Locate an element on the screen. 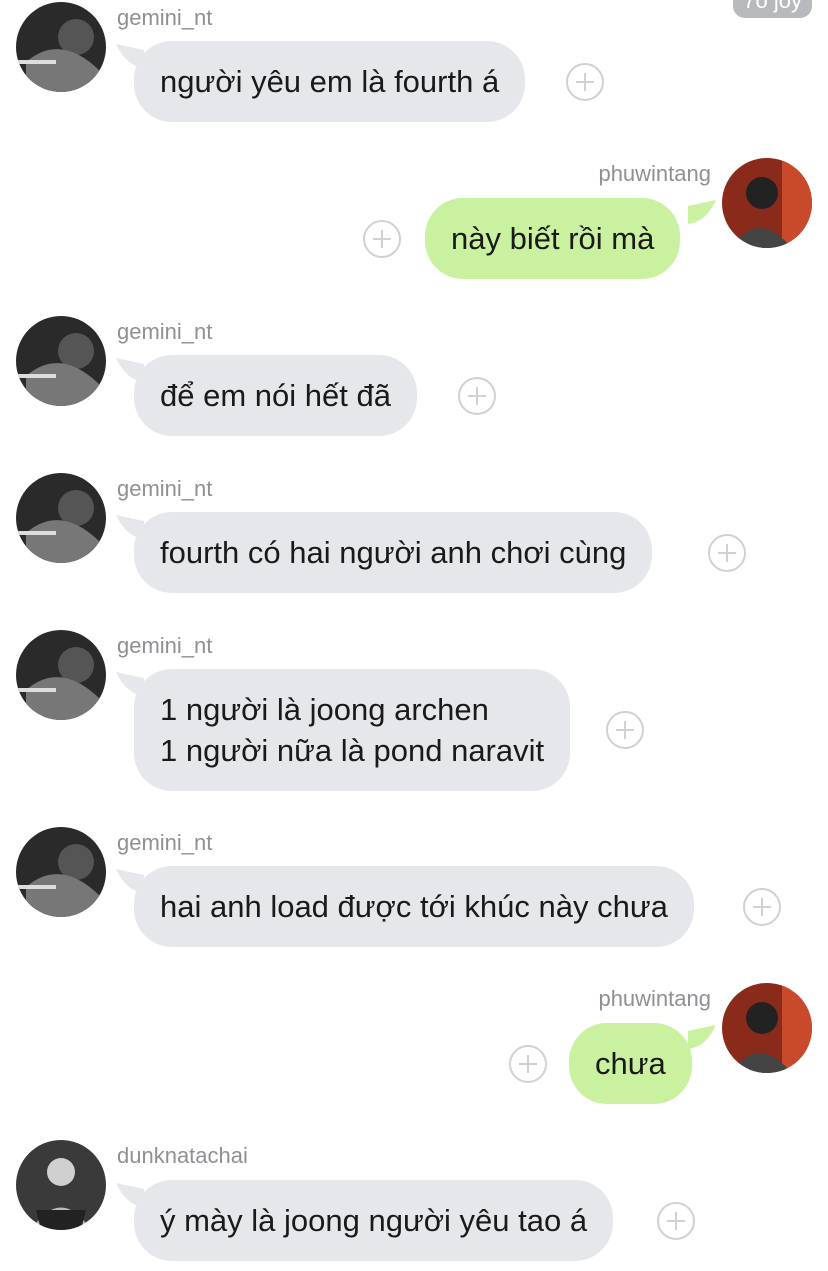 The width and height of the screenshot is (828, 1271). message-text: fourth có hai người anh chơi cùng is located at coordinates (393, 552).